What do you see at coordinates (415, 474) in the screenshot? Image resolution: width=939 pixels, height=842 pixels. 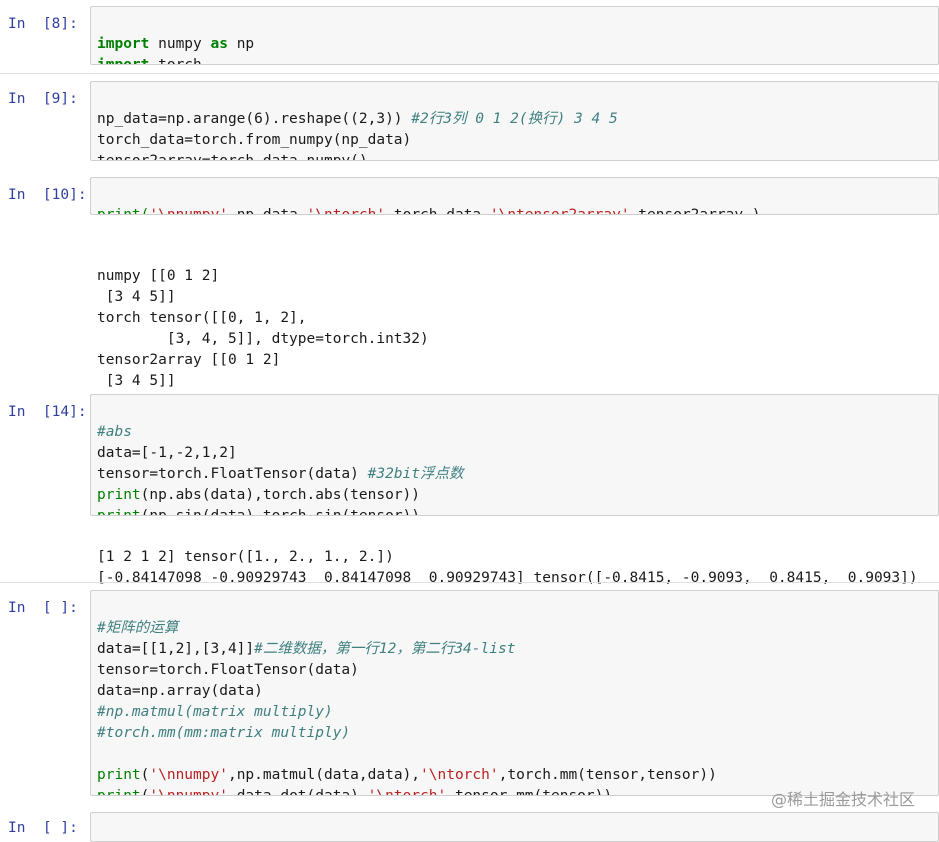 I see `code-comment: #32bit浮点数` at bounding box center [415, 474].